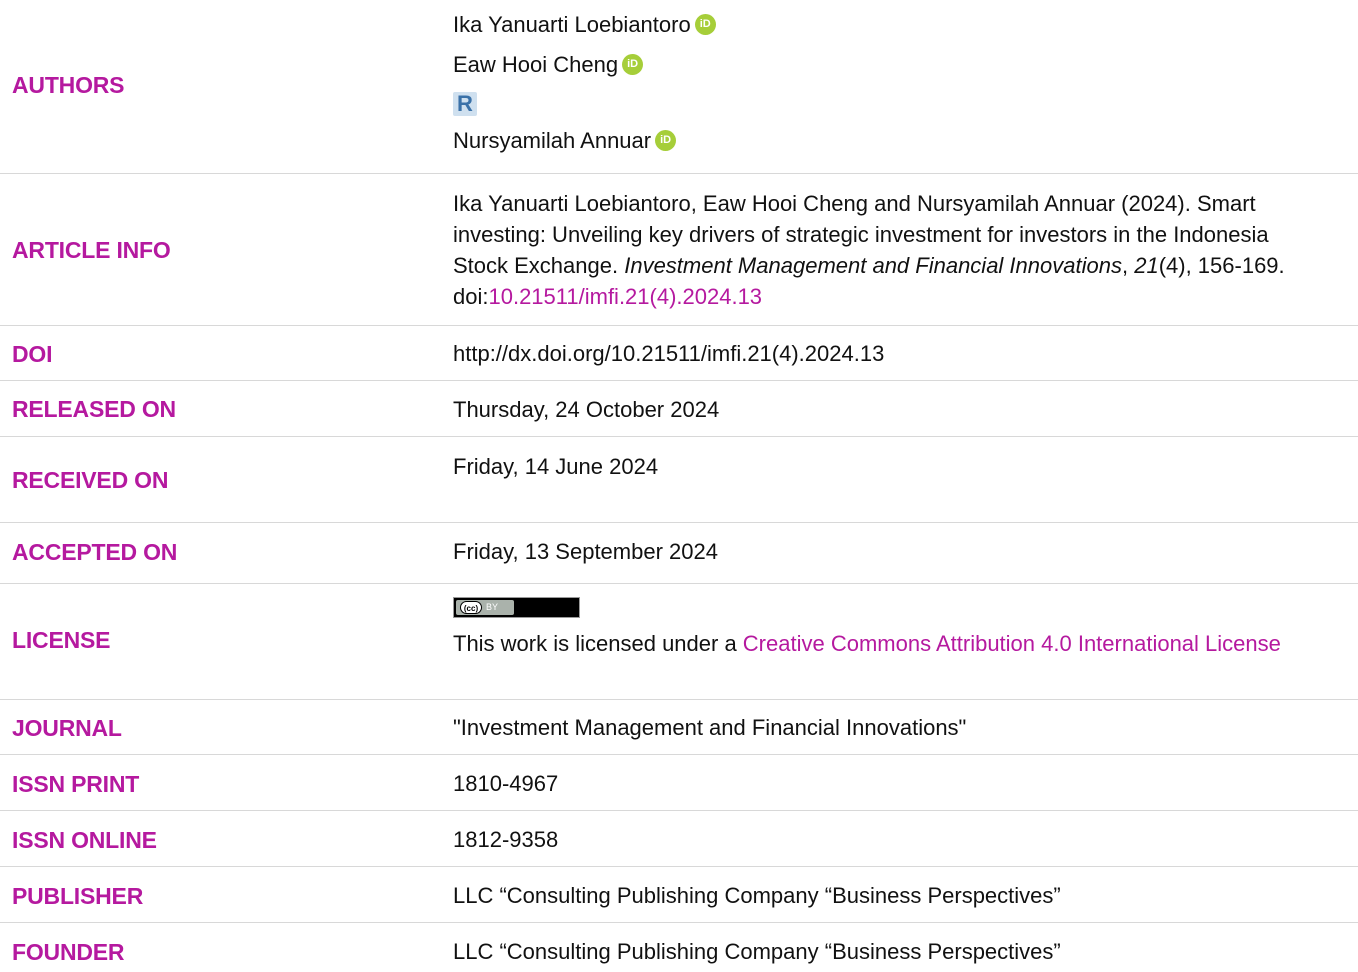 This screenshot has width=1358, height=972. What do you see at coordinates (485, 607) in the screenshot?
I see `cc-badge-left: (cc) BY` at bounding box center [485, 607].